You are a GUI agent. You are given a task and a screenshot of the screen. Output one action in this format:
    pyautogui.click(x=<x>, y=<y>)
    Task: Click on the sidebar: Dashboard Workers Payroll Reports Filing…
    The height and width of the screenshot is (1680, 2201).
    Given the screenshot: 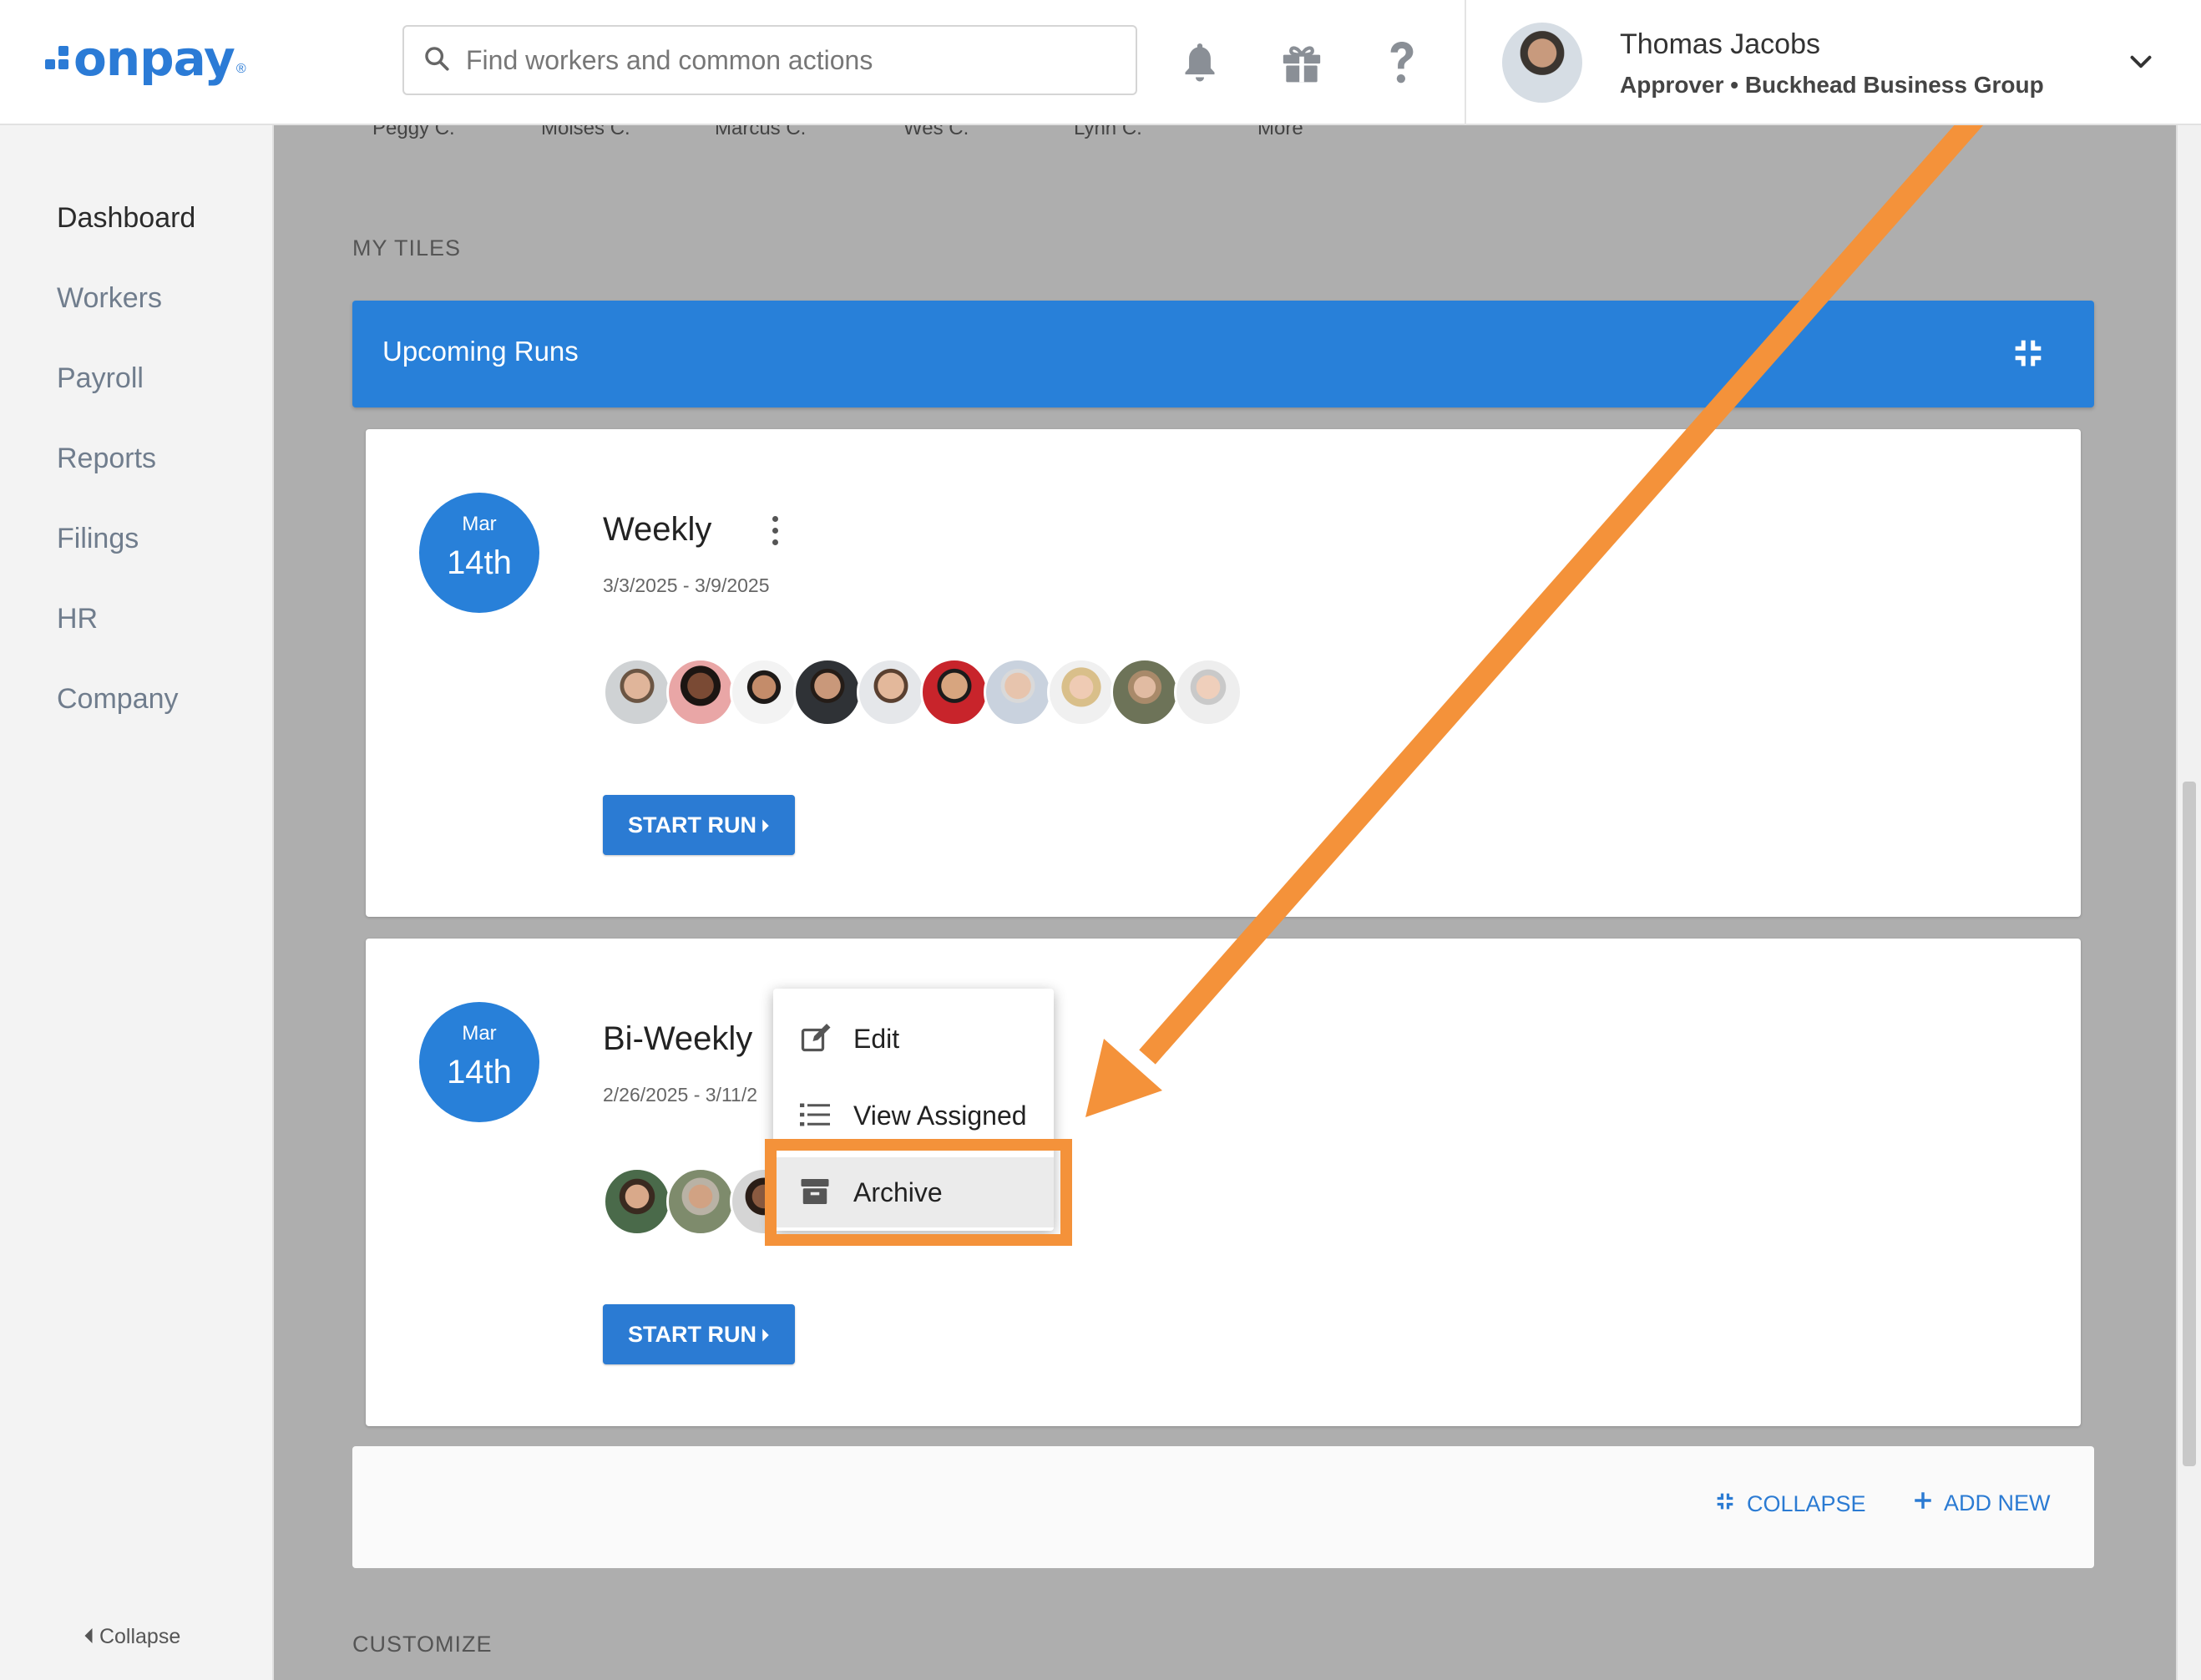 What is the action you would take?
    pyautogui.click(x=137, y=902)
    